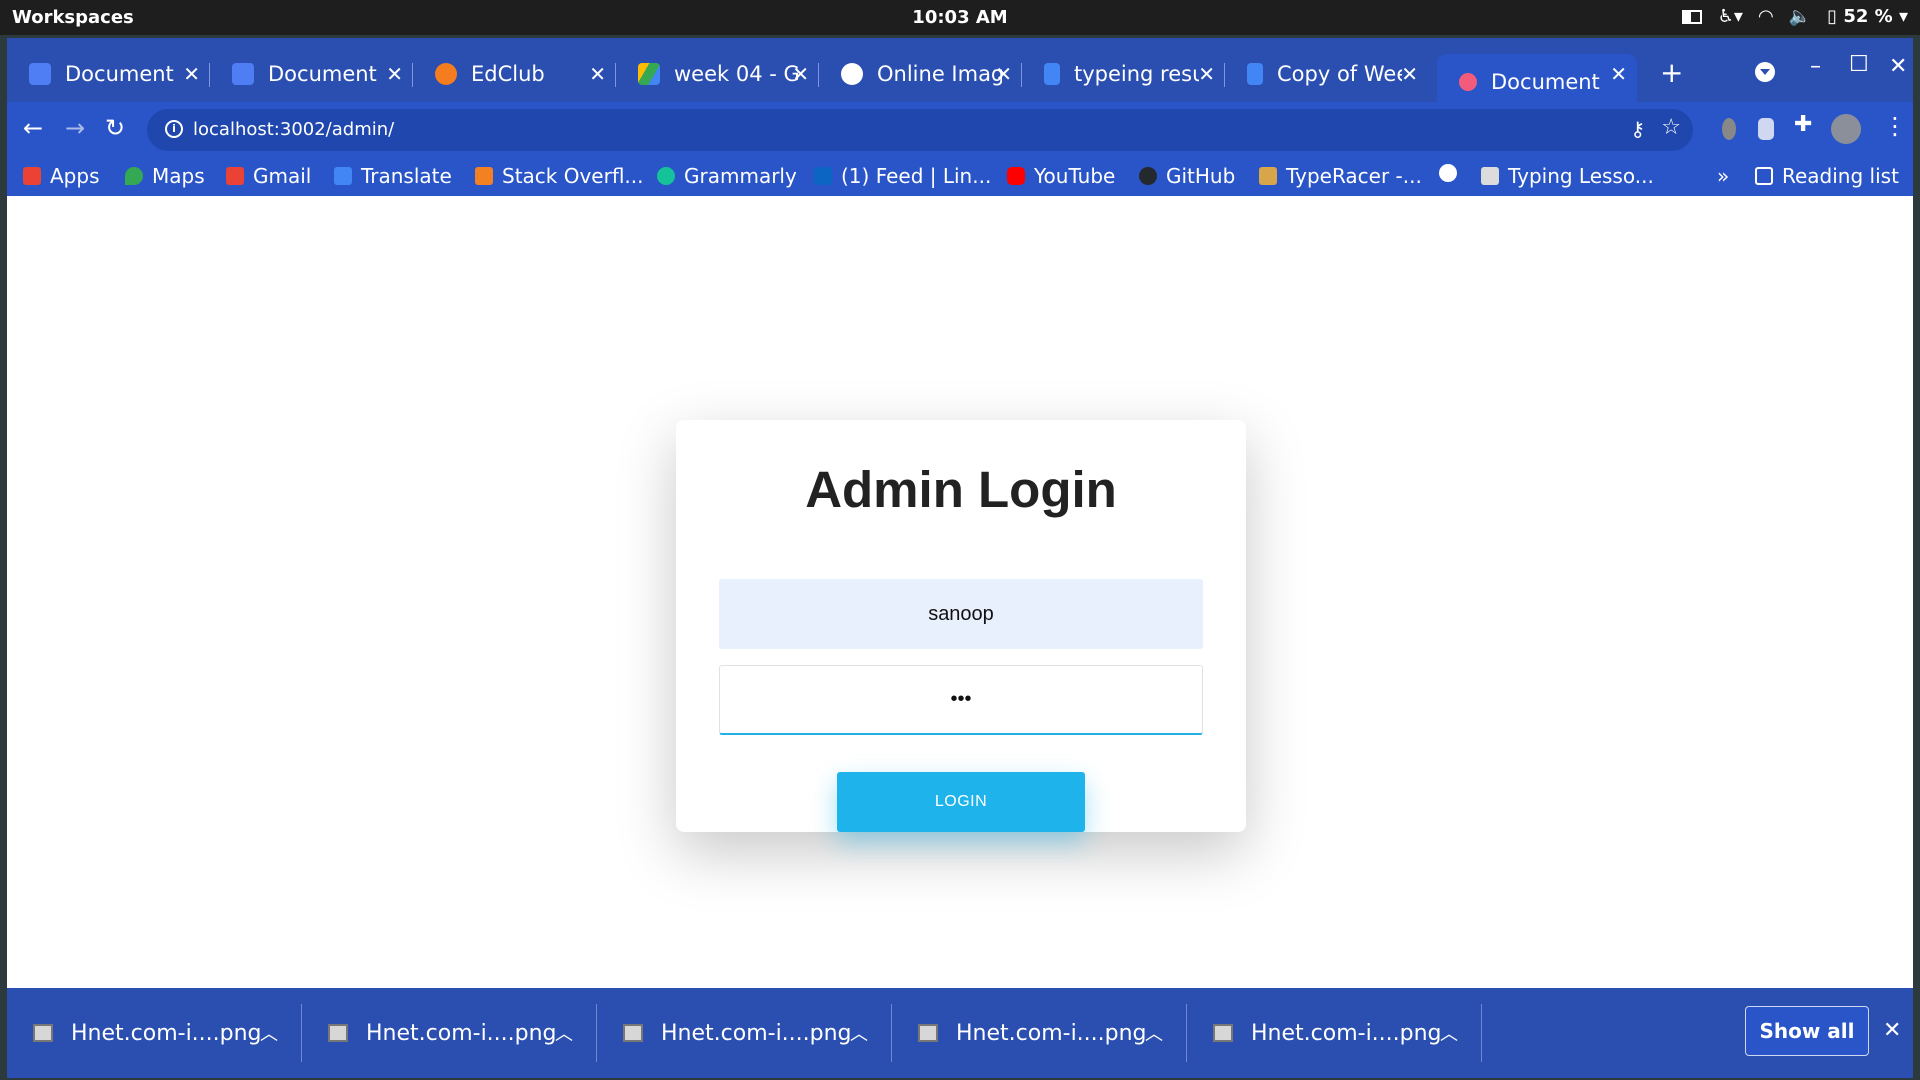  What do you see at coordinates (1187, 176) in the screenshot?
I see `bookmark-github: GitHub` at bounding box center [1187, 176].